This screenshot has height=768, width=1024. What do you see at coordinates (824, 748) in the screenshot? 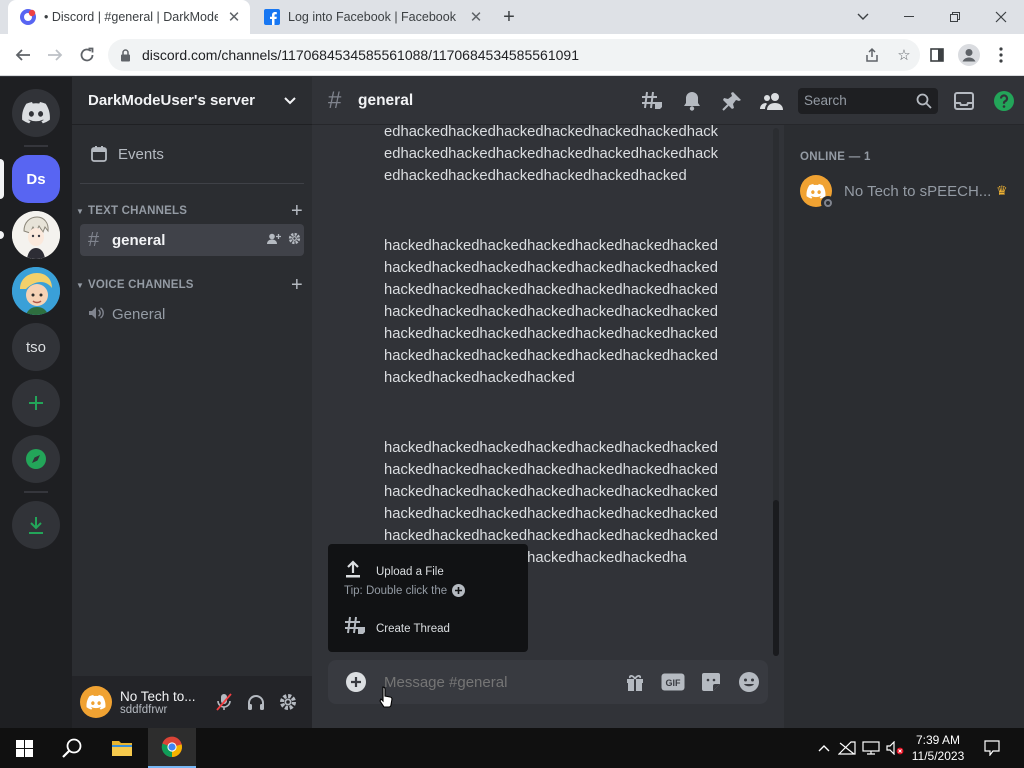
I see `tray-overflow-chevron-icon` at bounding box center [824, 748].